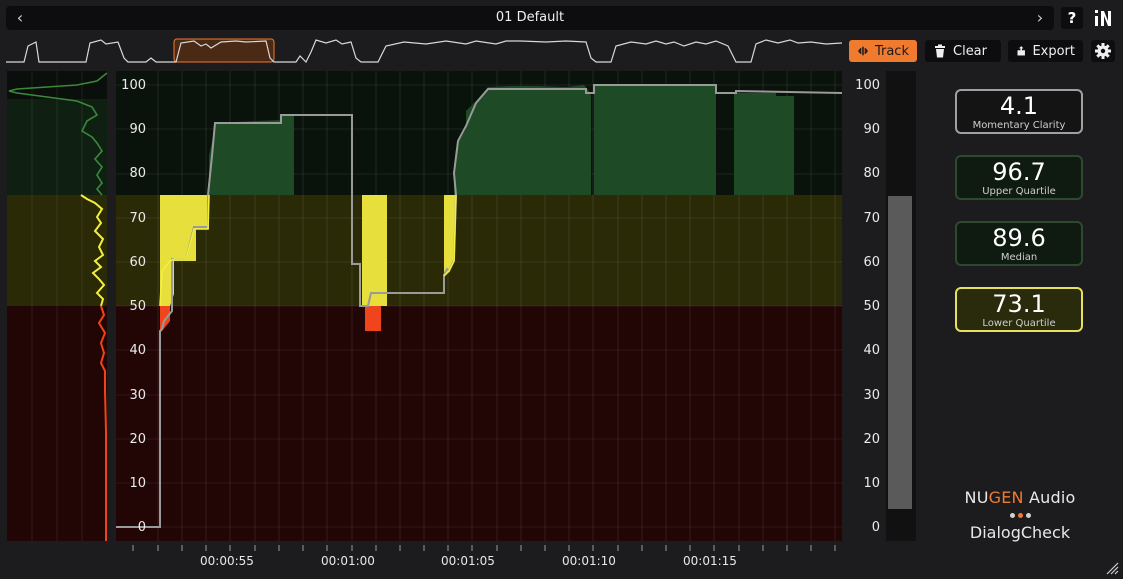 This screenshot has height=579, width=1123. I want to click on brand-gen: GEN, so click(1006, 497).